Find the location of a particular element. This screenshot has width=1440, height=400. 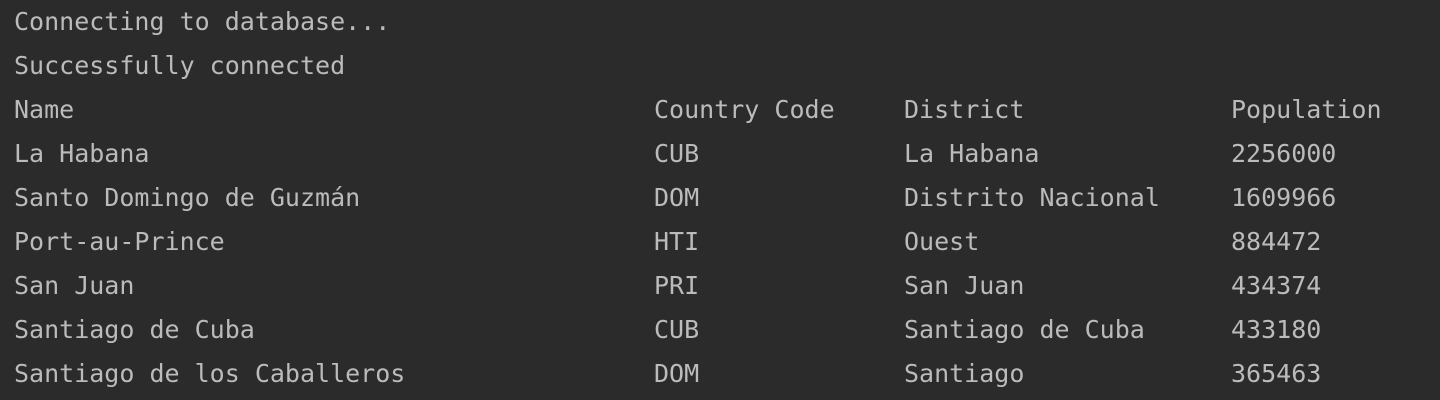

cell-name: Santiago de Cuba is located at coordinates (134, 329).